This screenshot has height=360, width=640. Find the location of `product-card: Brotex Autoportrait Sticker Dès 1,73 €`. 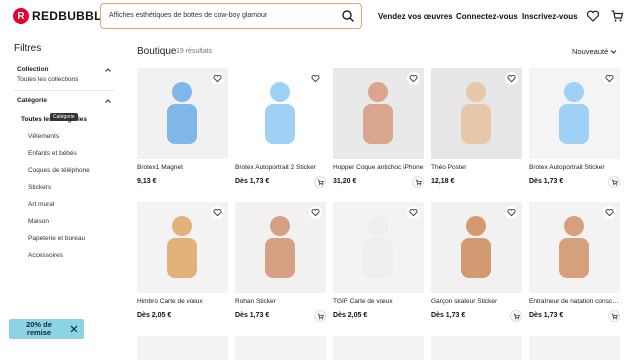

product-card: Brotex Autoportrait Sticker Dès 1,73 € is located at coordinates (574, 130).